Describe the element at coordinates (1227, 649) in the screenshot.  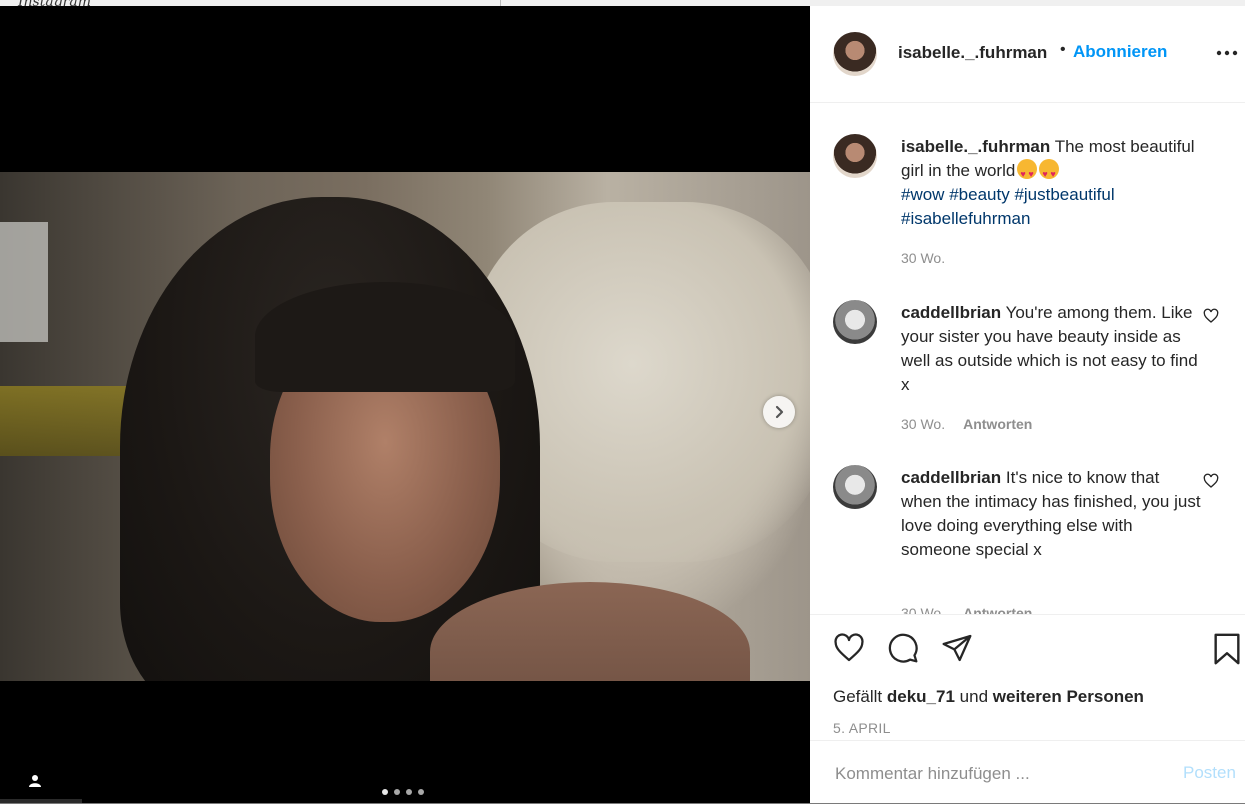
I see `bookmark-icon` at that location.